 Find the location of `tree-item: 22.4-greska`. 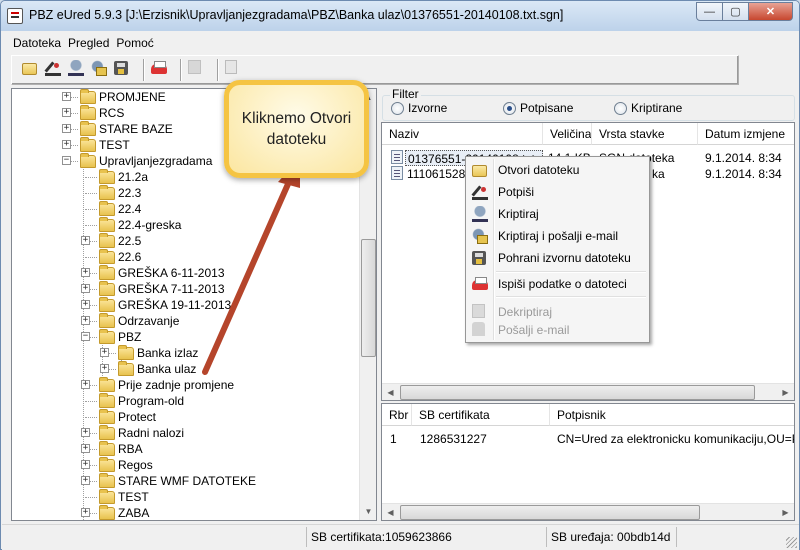

tree-item: 22.4-greska is located at coordinates (186, 224).